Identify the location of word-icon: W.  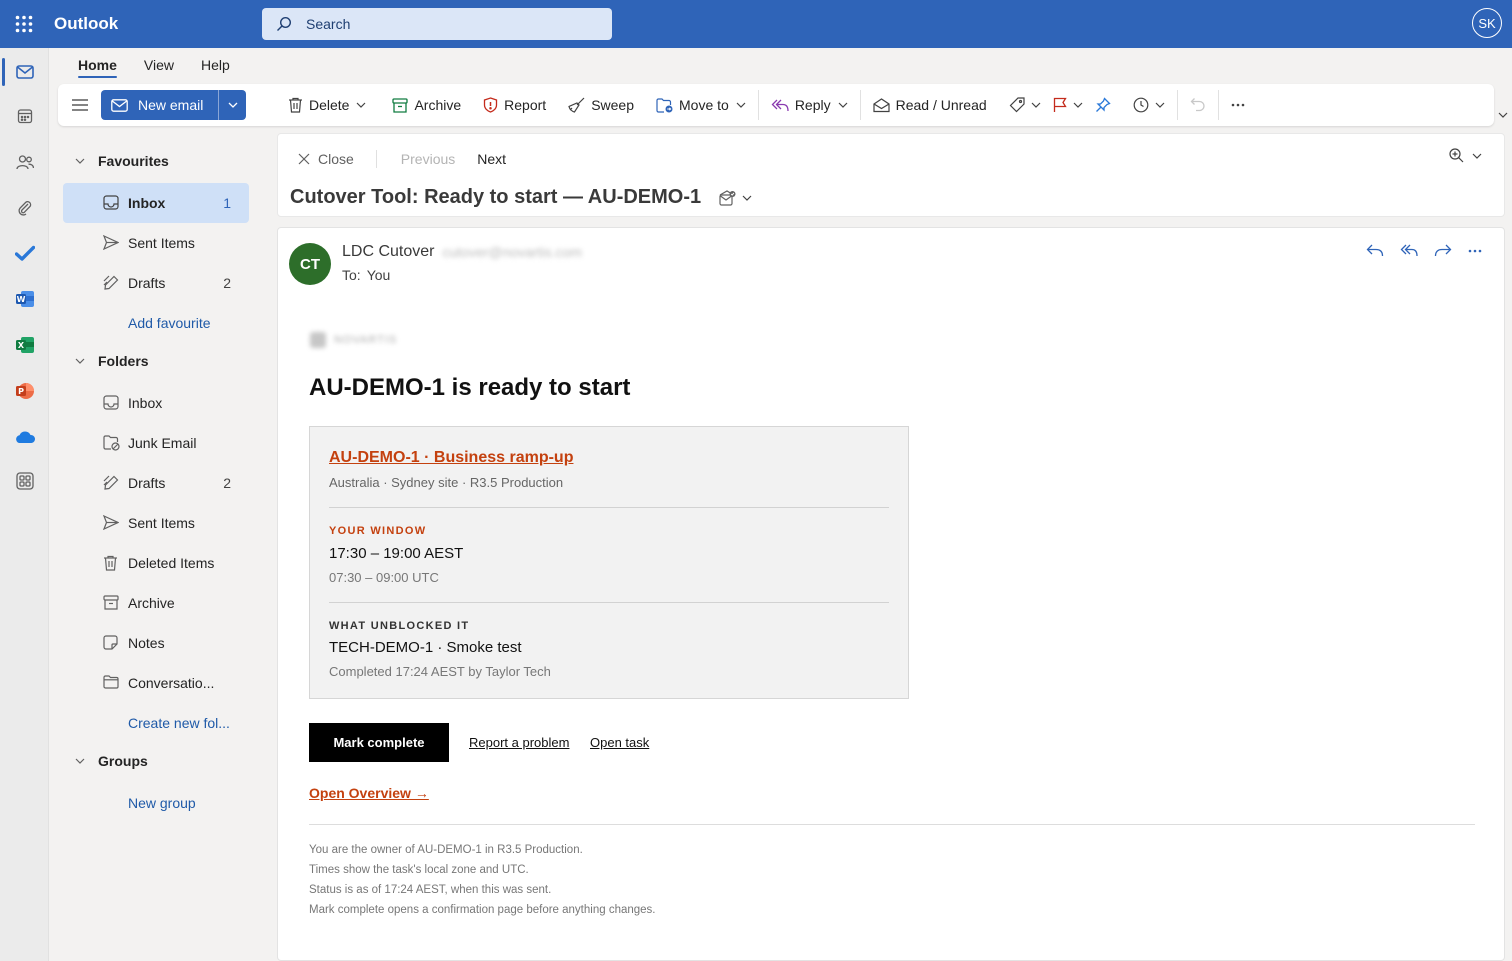
(24, 299).